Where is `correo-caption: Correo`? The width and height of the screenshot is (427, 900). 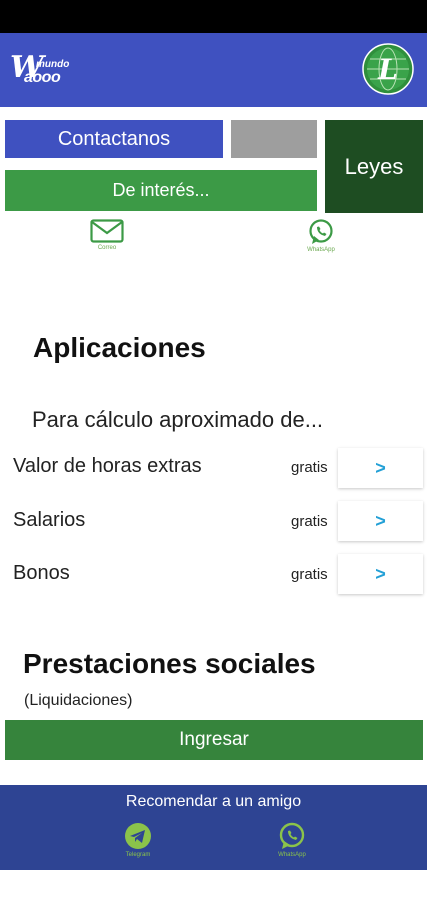
correo-caption: Correo is located at coordinates (107, 248).